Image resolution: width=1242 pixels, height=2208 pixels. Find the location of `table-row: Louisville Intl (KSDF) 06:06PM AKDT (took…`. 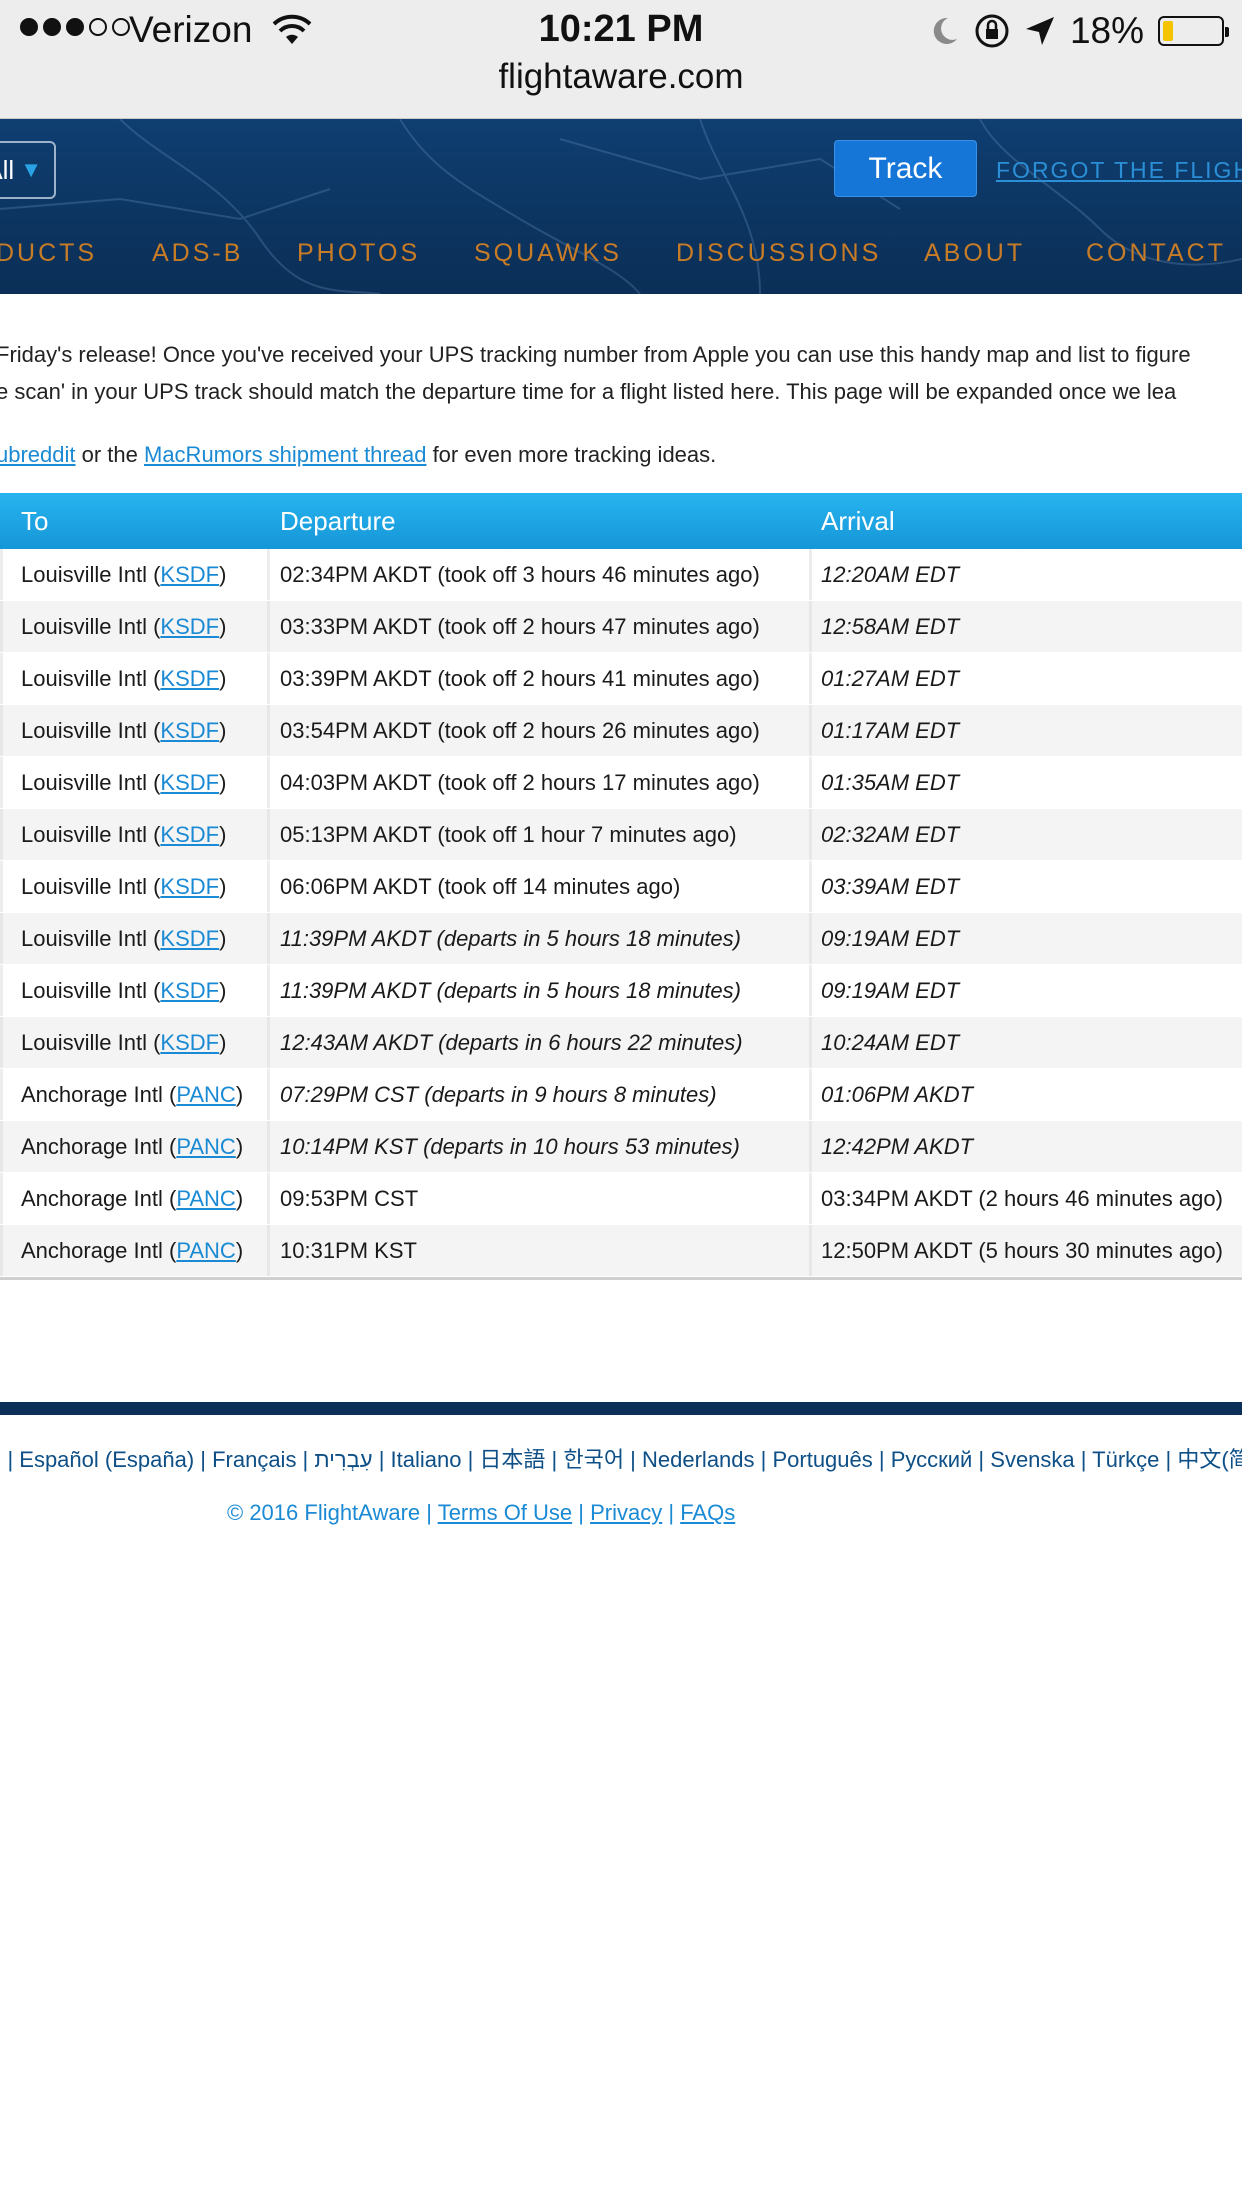

table-row: Louisville Intl (KSDF) 06:06PM AKDT (took… is located at coordinates (621, 887).